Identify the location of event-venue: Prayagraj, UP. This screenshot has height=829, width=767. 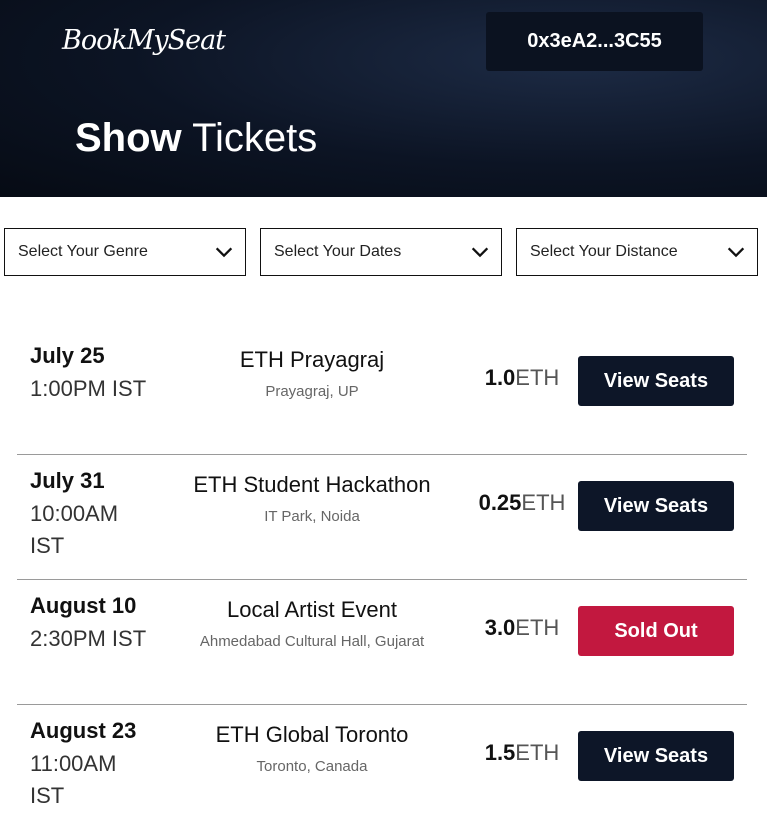
(312, 391).